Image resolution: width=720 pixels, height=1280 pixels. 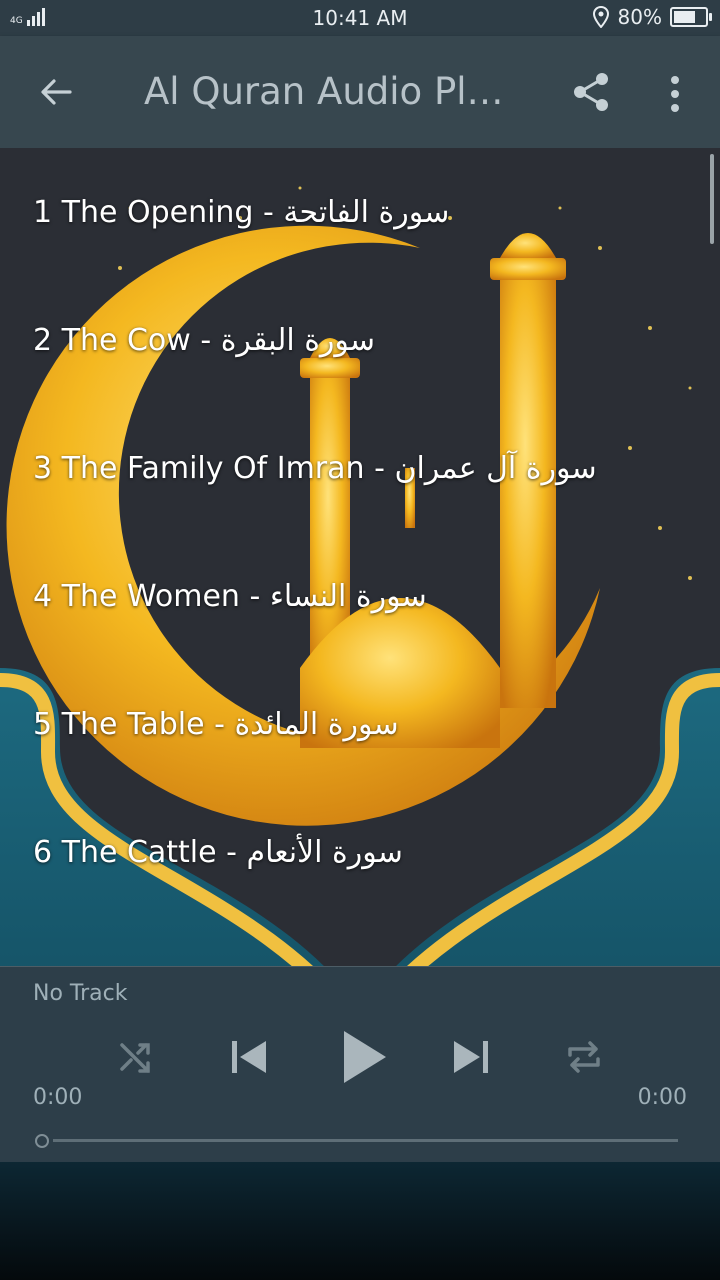 I want to click on surah-arabic-name: سورة المائدة, so click(x=316, y=724).